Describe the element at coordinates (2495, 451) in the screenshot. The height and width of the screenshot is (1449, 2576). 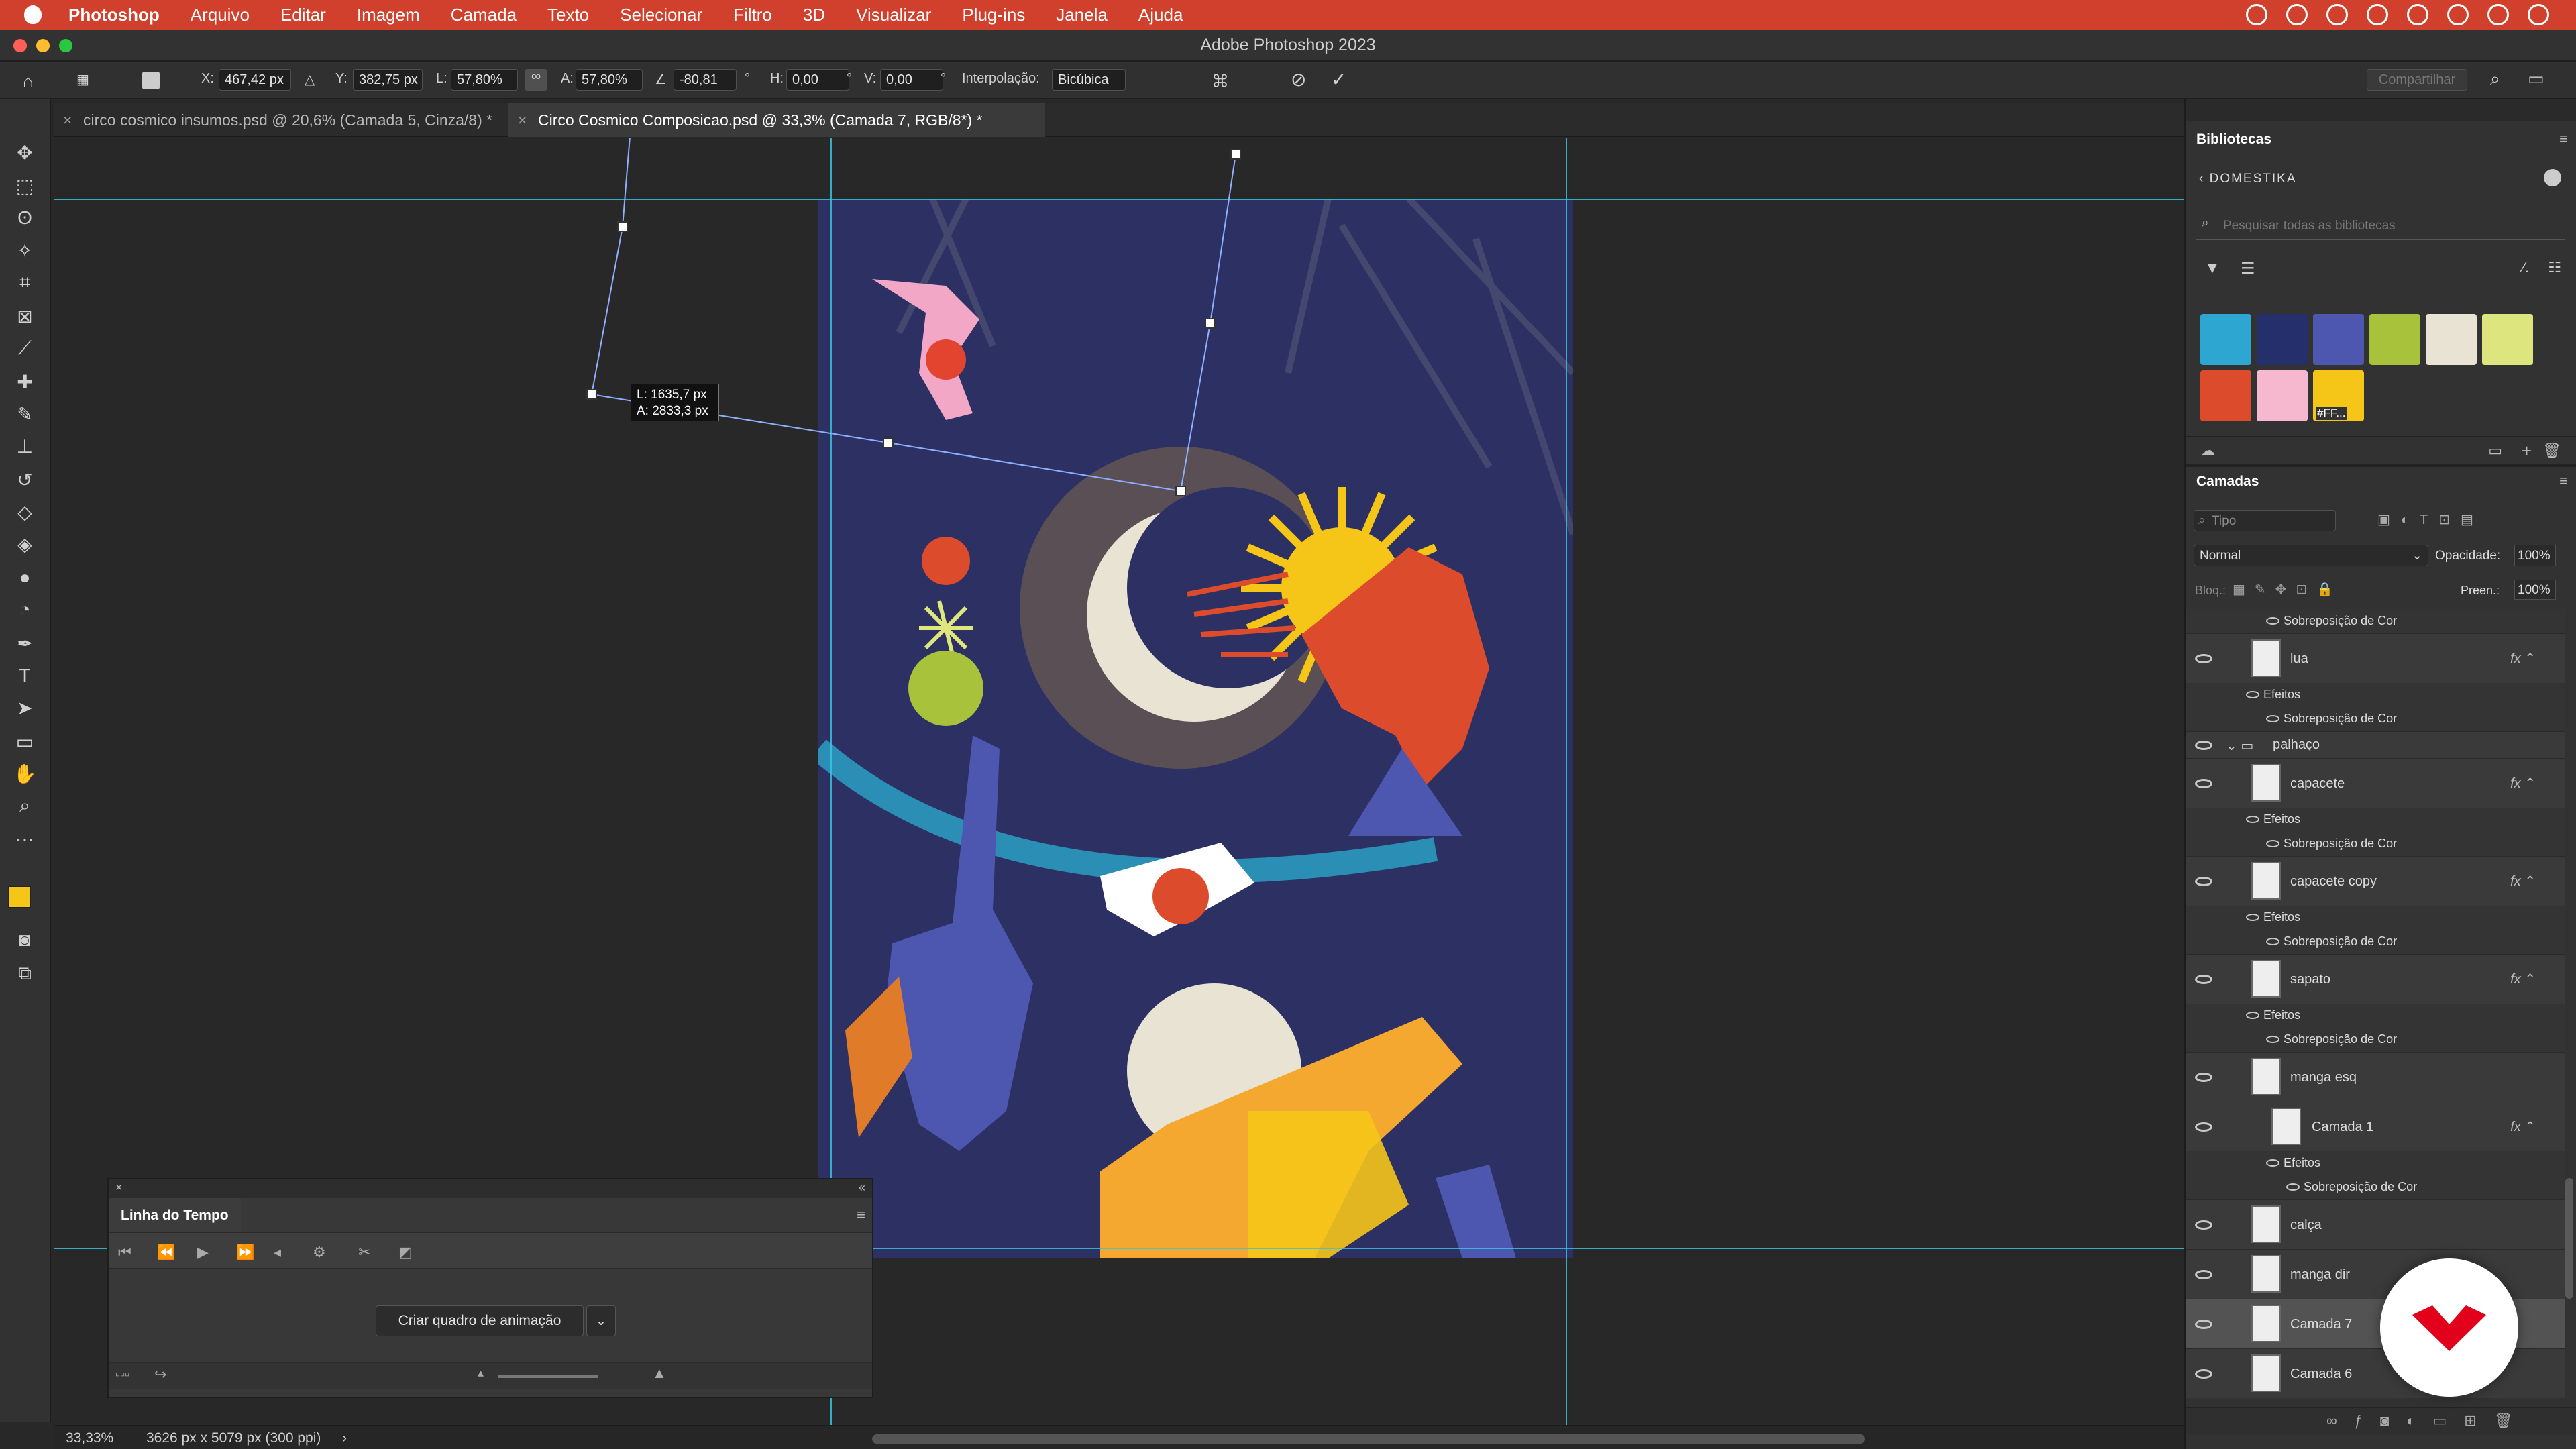
I see `folder-icon: ▭` at that location.